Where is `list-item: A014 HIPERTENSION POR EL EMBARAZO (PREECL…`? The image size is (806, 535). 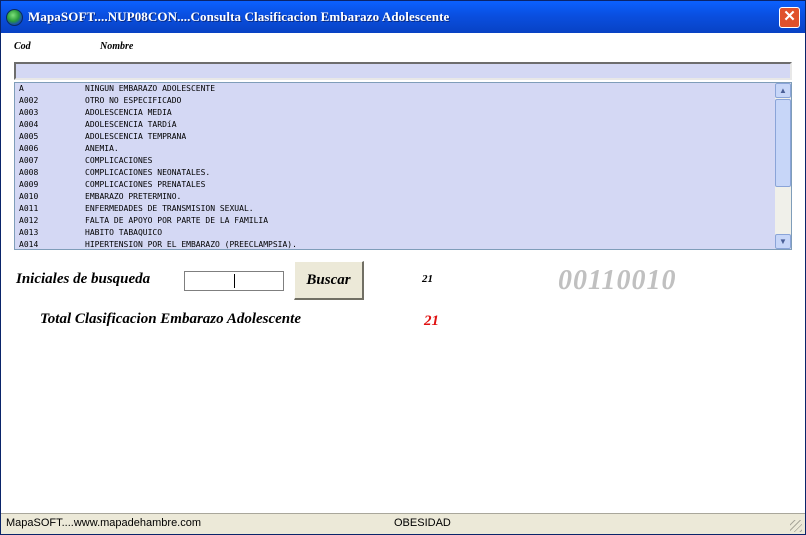
list-item: A014 HIPERTENSION POR EL EMBARAZO (PREECL… is located at coordinates (394, 244).